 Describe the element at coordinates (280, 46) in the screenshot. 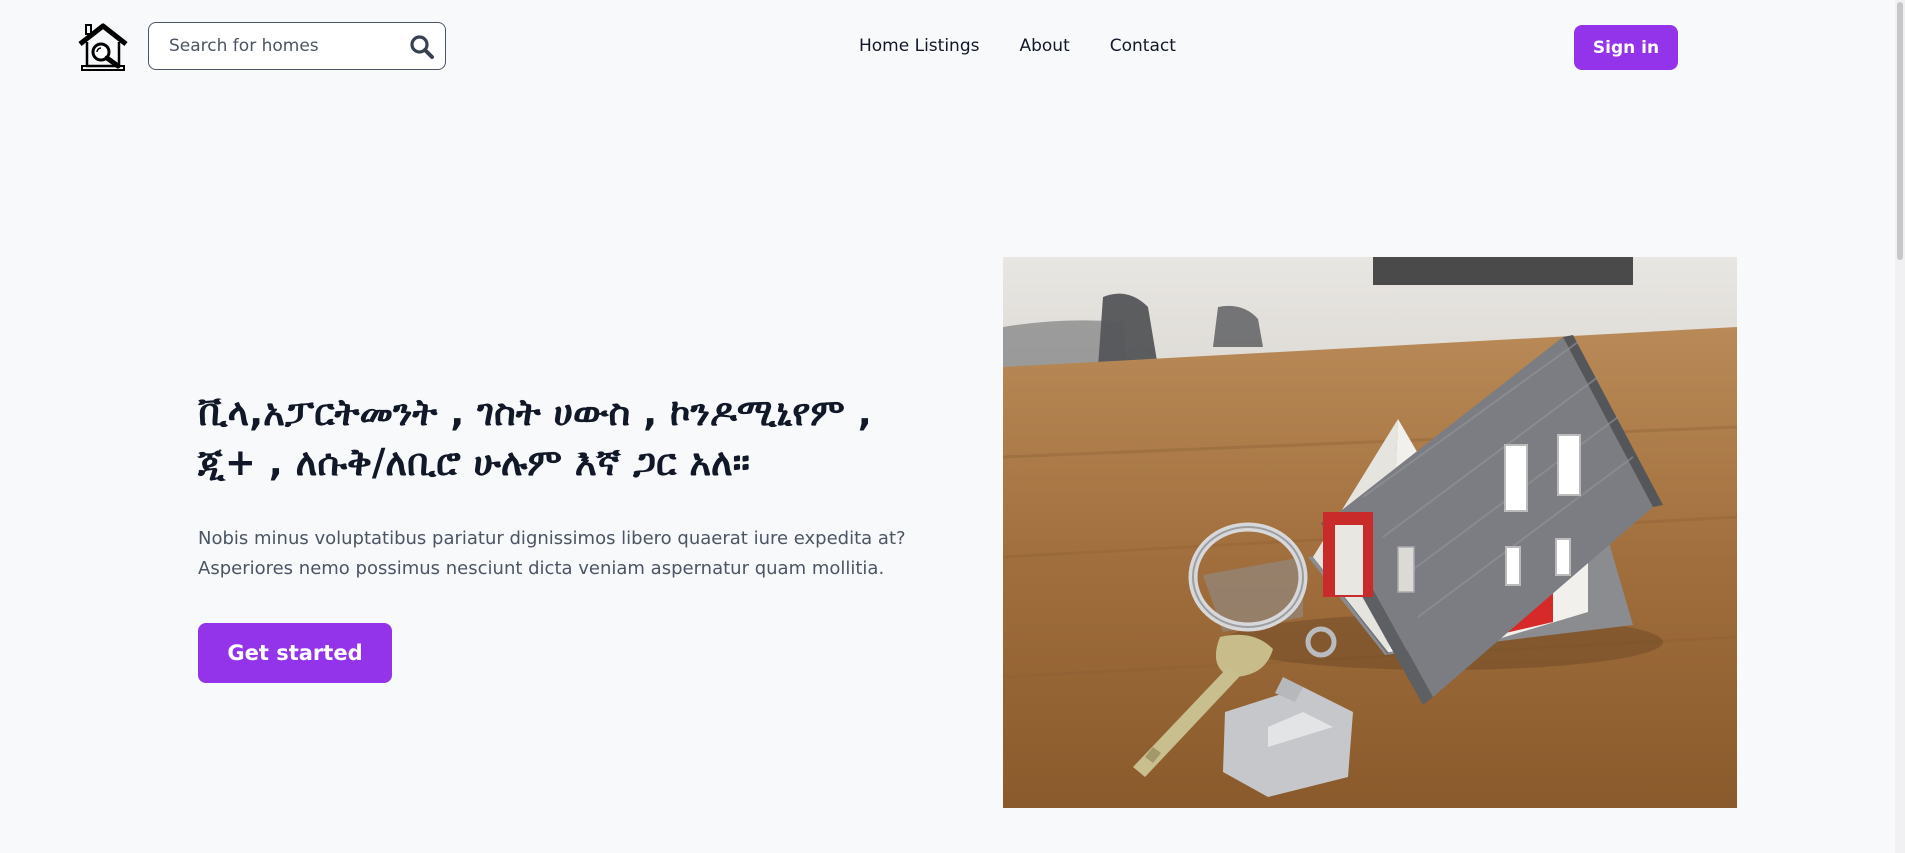

I see `search-input` at that location.